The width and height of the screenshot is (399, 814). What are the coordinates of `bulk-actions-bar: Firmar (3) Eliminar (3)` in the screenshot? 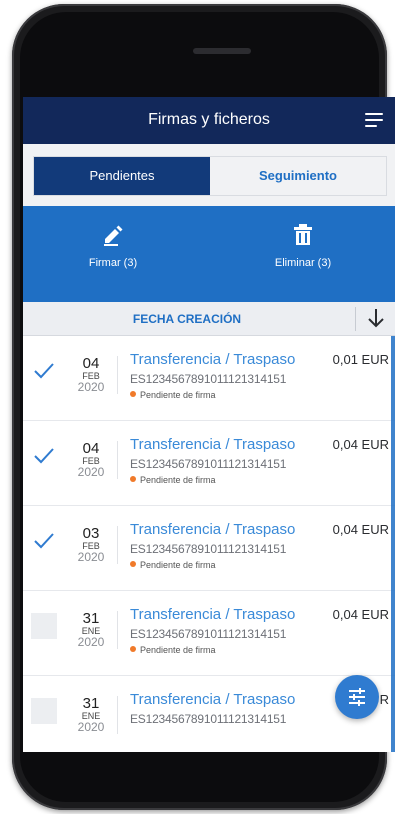 It's located at (209, 254).